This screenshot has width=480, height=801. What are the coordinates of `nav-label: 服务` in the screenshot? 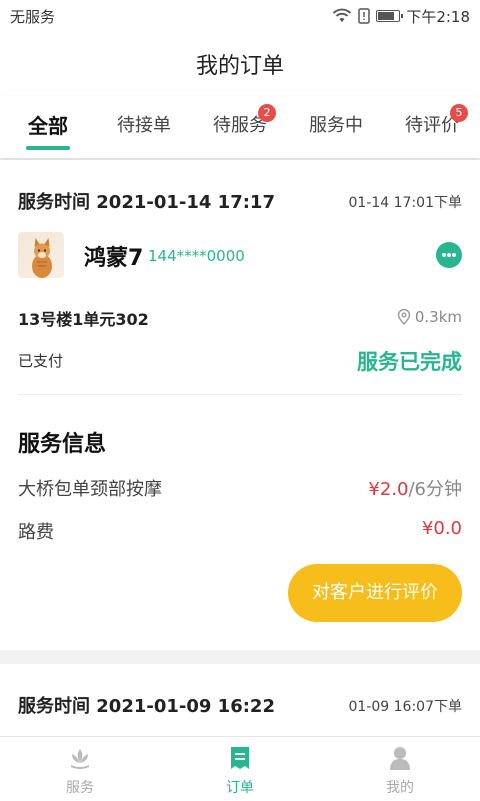 It's located at (80, 788).